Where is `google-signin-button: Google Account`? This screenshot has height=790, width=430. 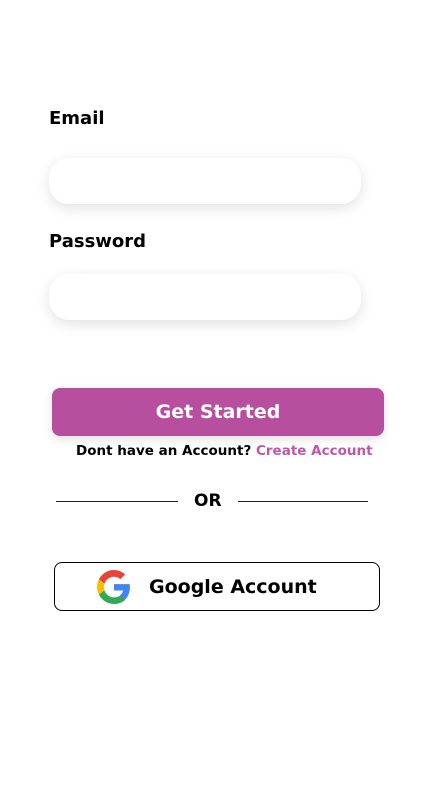
google-signin-button: Google Account is located at coordinates (217, 586).